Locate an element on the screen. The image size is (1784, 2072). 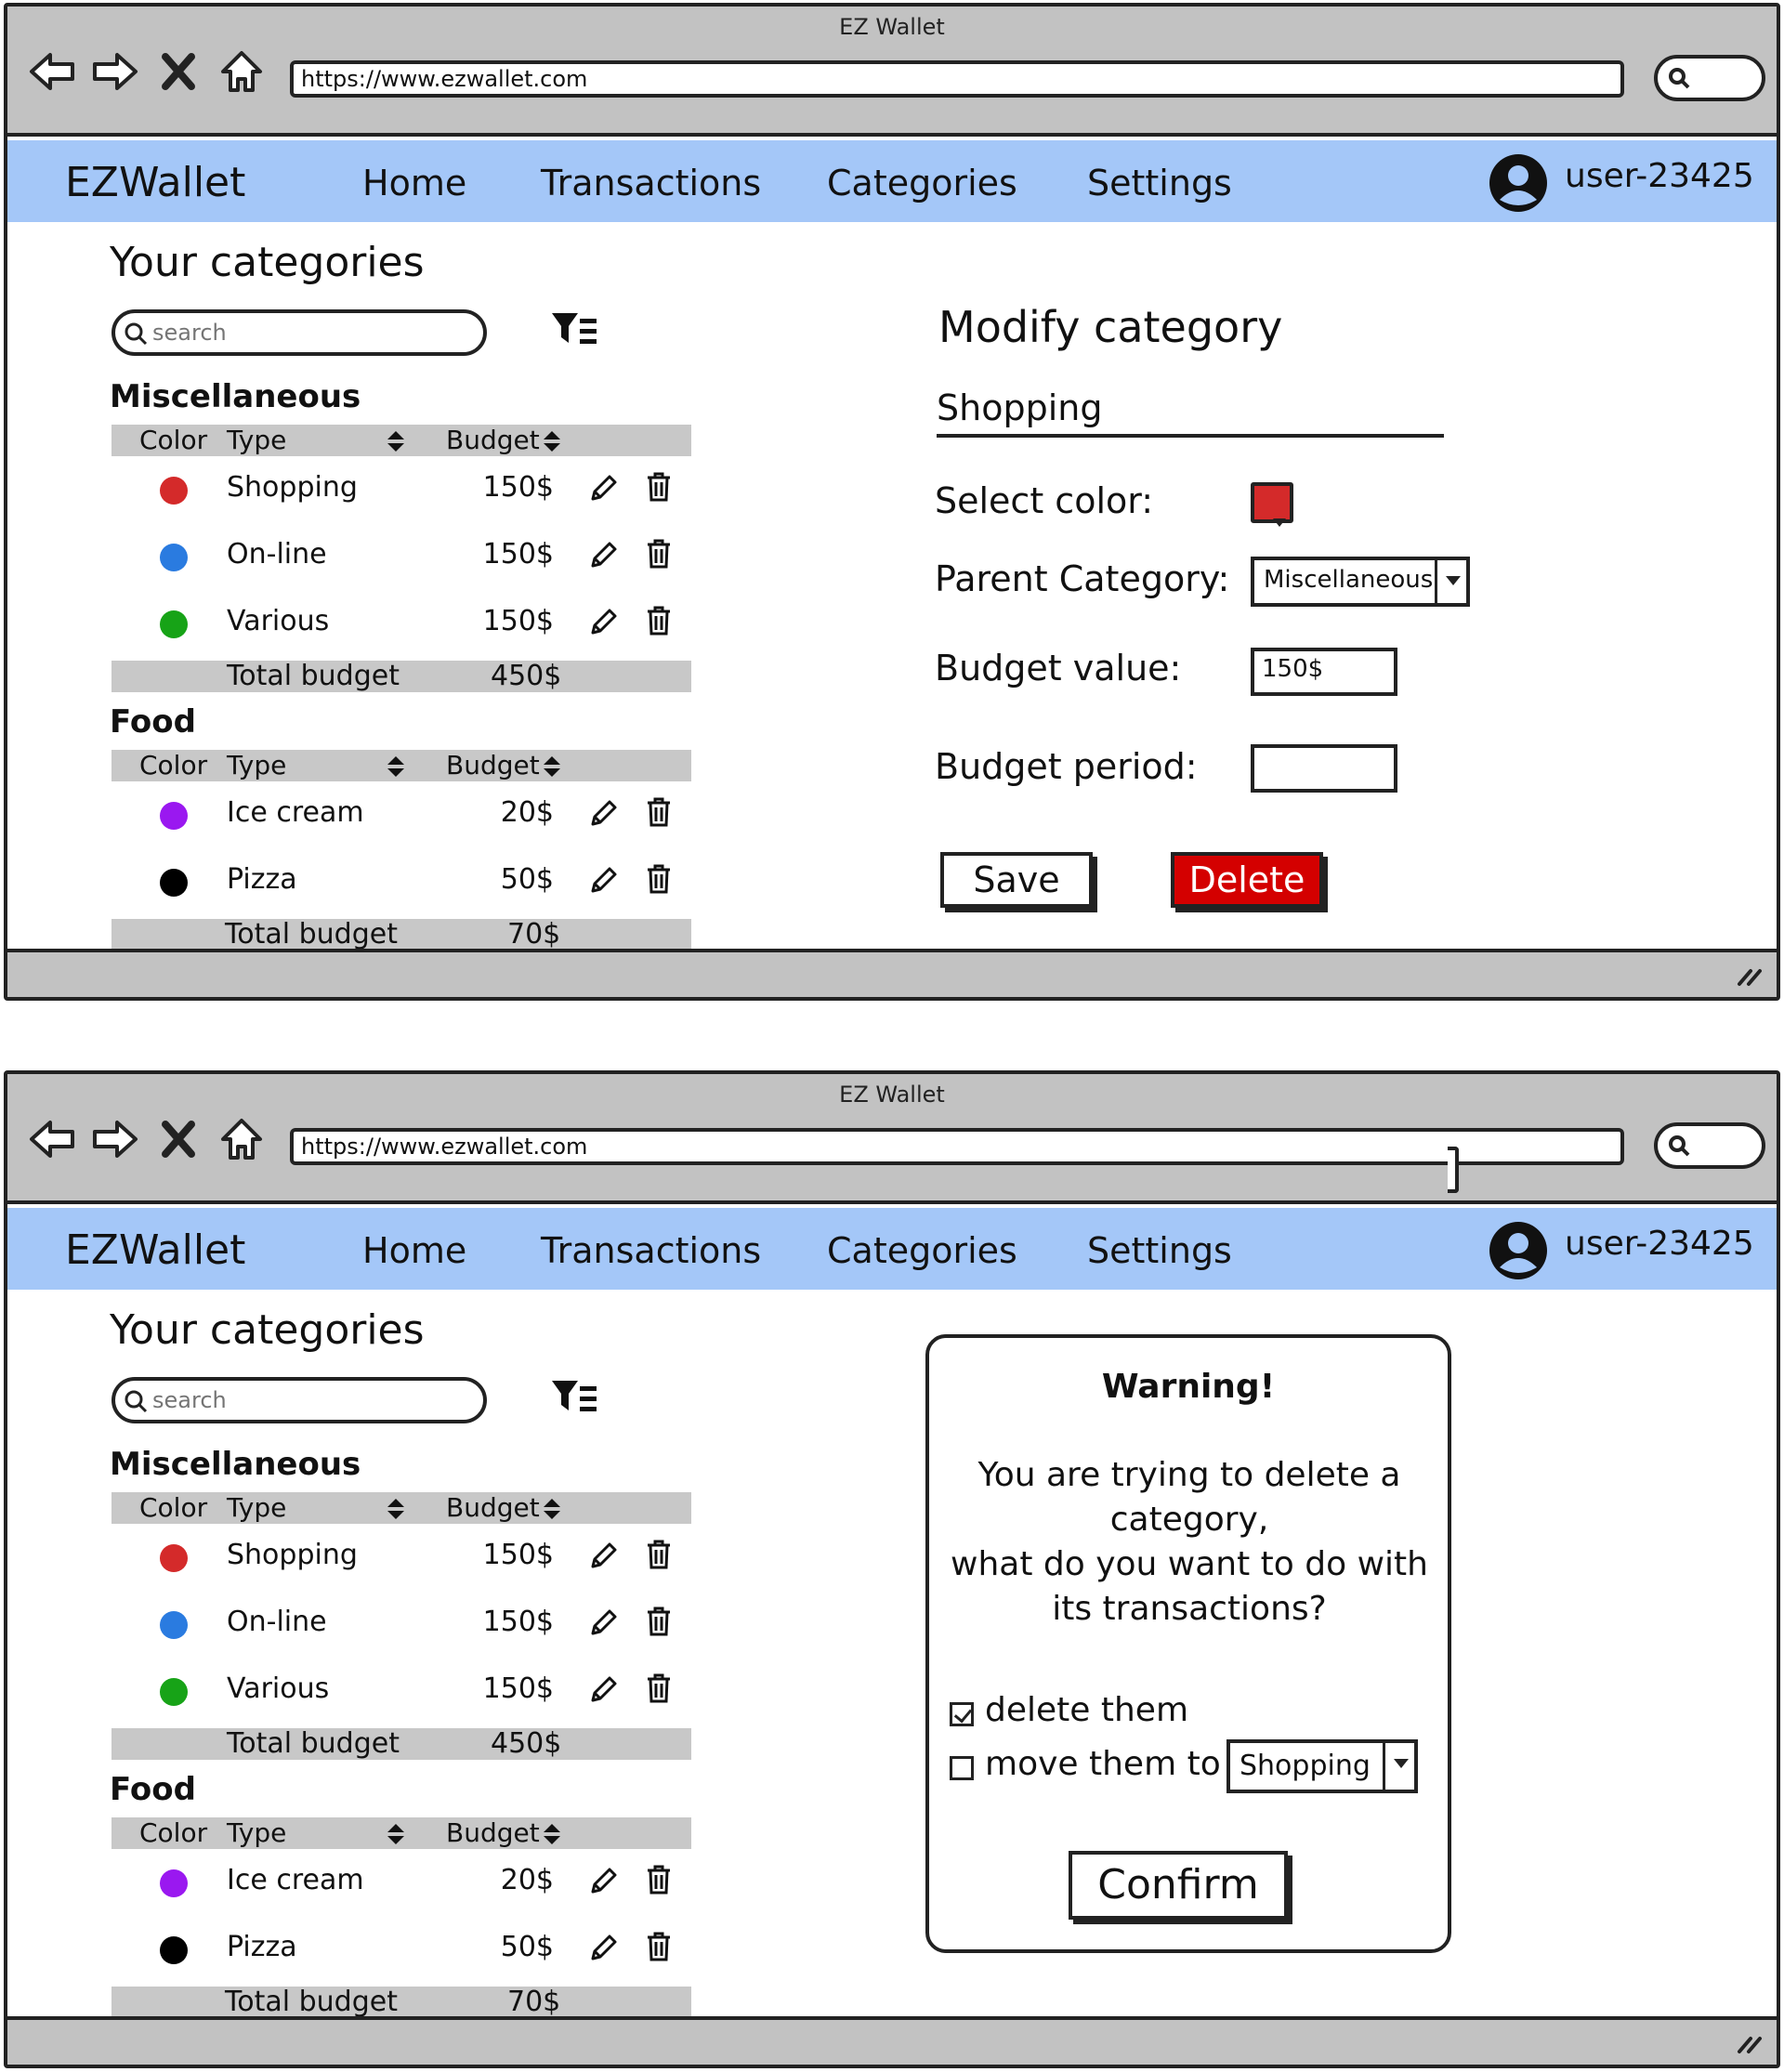
budget-period-input is located at coordinates (1324, 768).